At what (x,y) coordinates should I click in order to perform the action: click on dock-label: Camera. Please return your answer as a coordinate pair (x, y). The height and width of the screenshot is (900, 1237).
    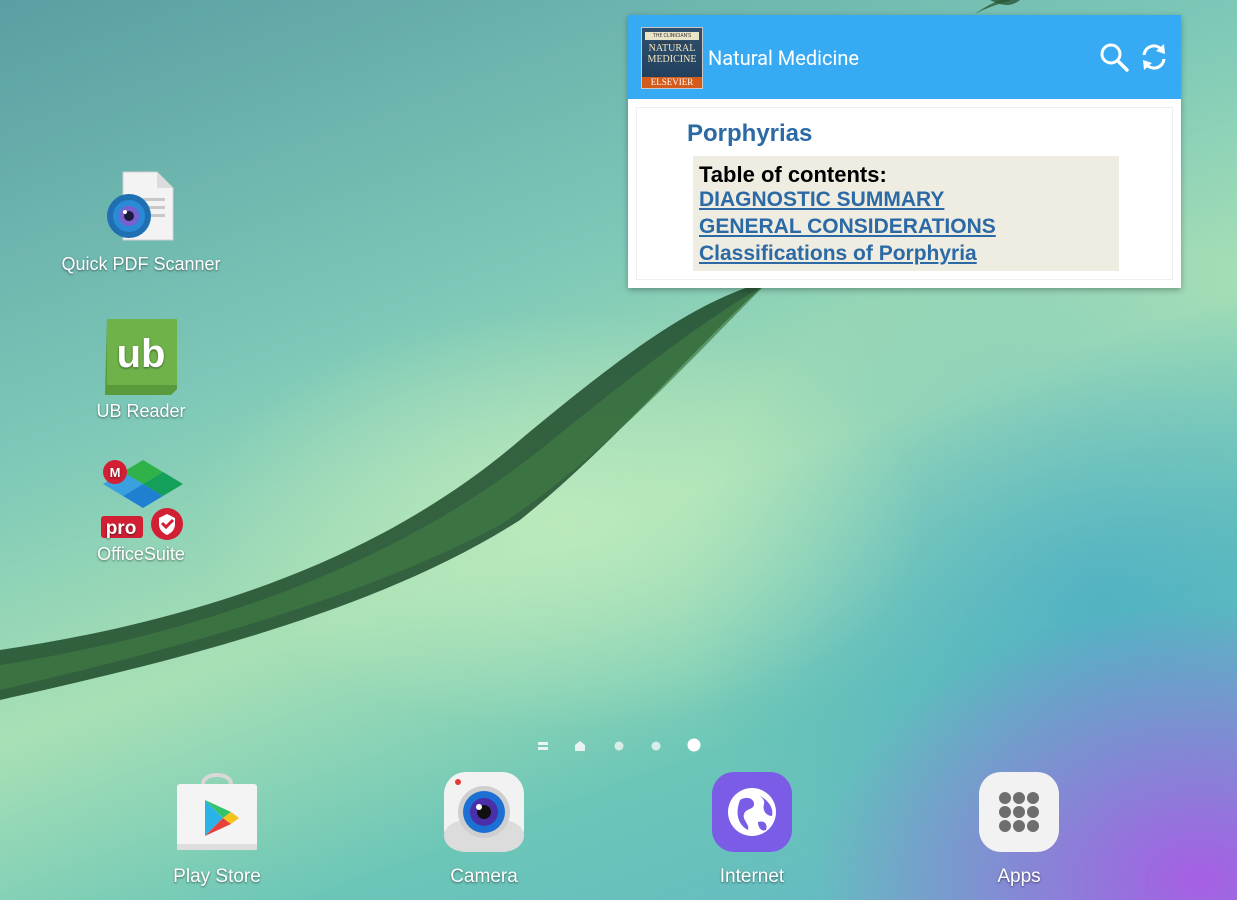
    Looking at the image, I should click on (484, 876).